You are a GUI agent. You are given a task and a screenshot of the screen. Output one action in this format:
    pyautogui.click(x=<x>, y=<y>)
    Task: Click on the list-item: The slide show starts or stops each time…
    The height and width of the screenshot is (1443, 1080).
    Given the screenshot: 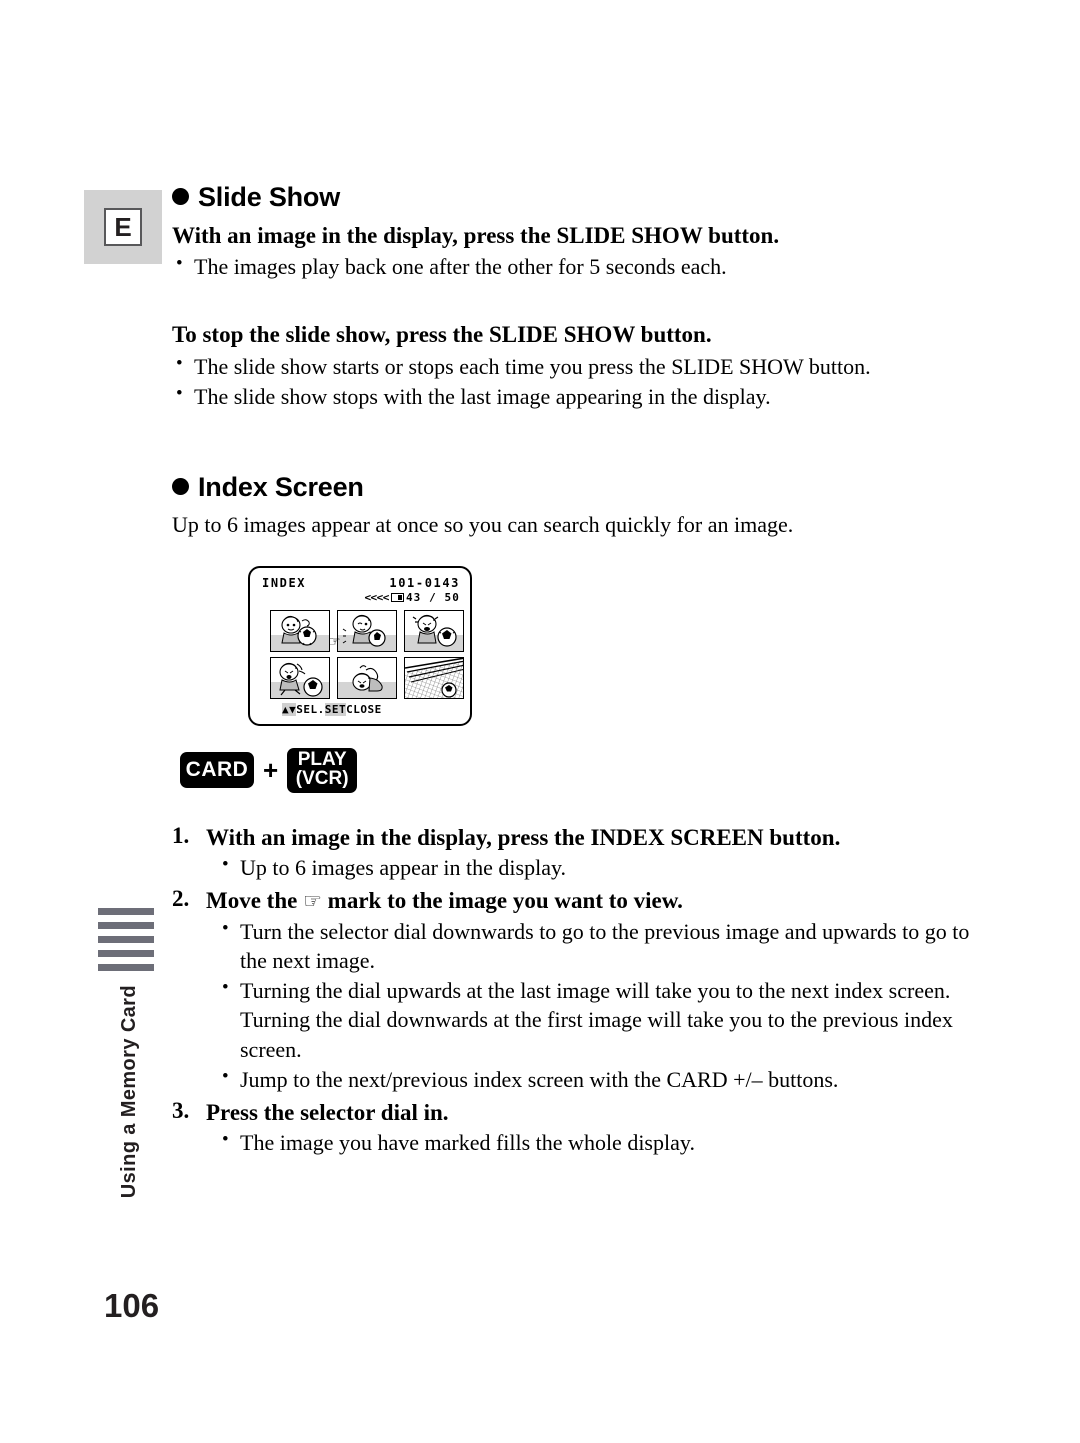 What is the action you would take?
    pyautogui.click(x=572, y=366)
    